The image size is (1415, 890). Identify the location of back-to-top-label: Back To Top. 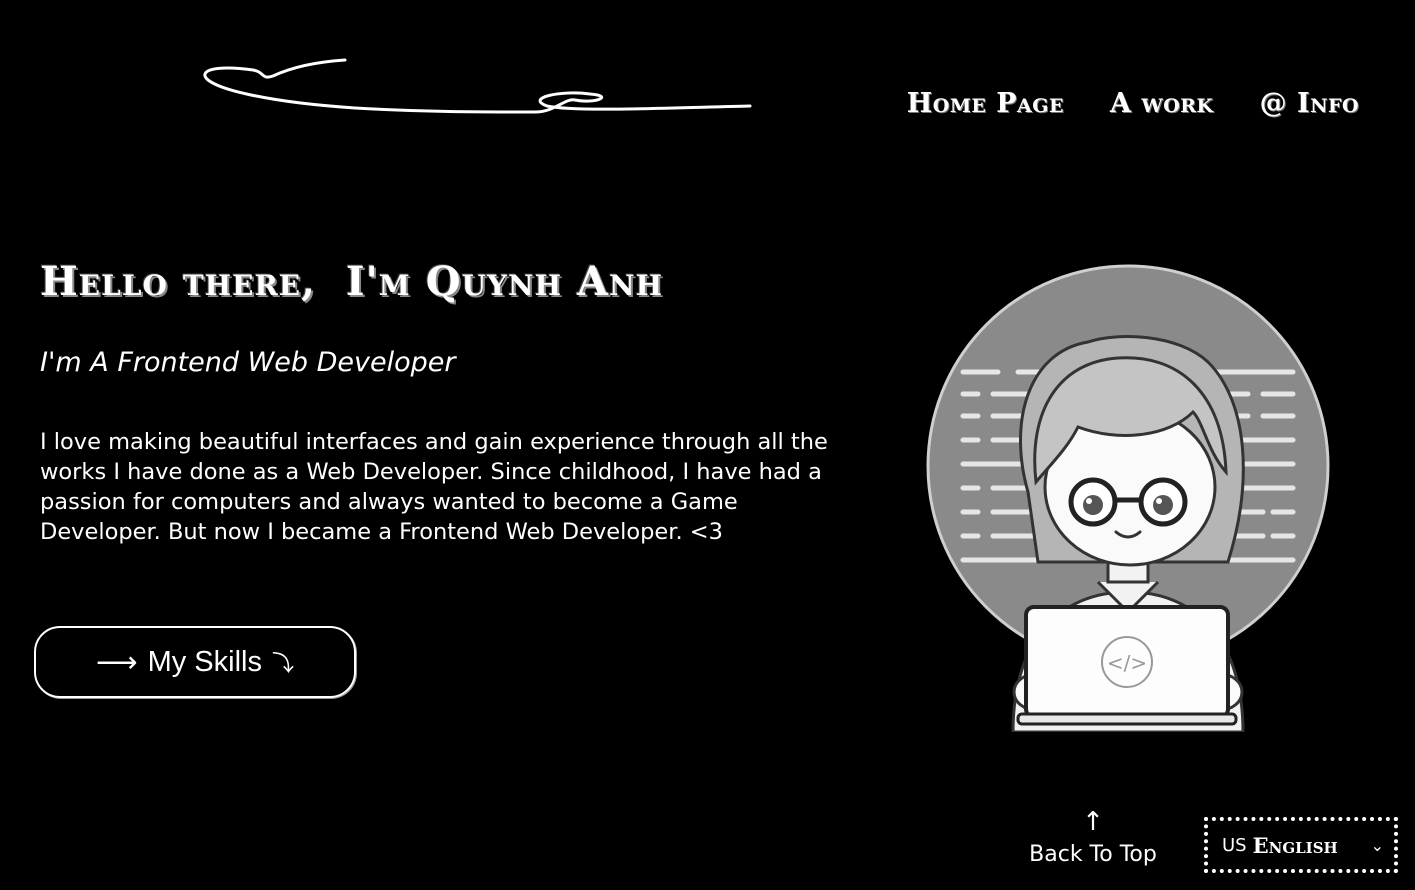
(1093, 854).